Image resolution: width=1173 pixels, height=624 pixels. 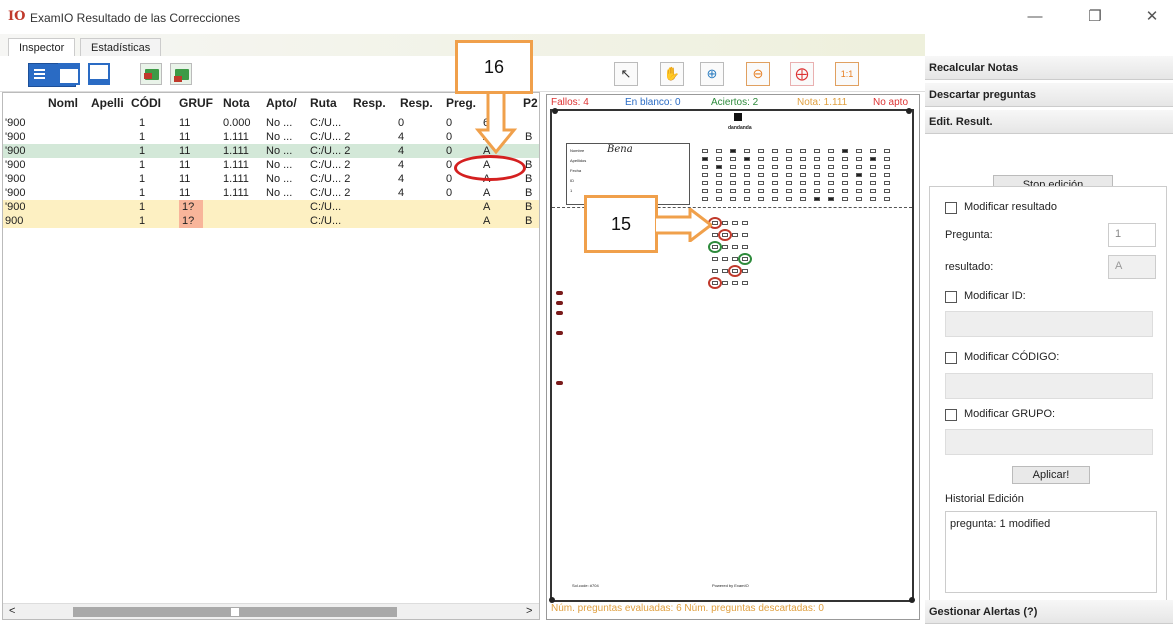 What do you see at coordinates (271, 123) in the screenshot?
I see `table-row: '900 1 11 0.000 No ... C:/U... 0 0 6` at bounding box center [271, 123].